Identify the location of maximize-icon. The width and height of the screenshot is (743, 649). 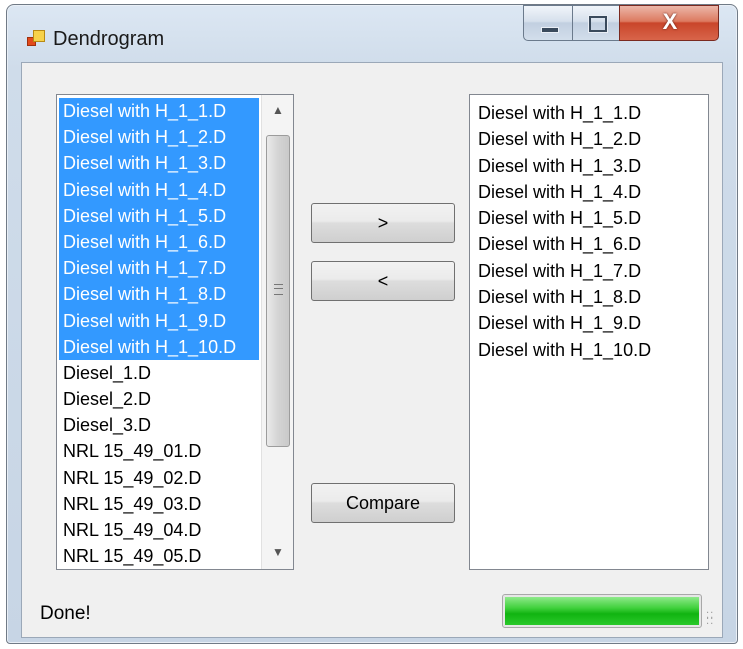
(598, 24).